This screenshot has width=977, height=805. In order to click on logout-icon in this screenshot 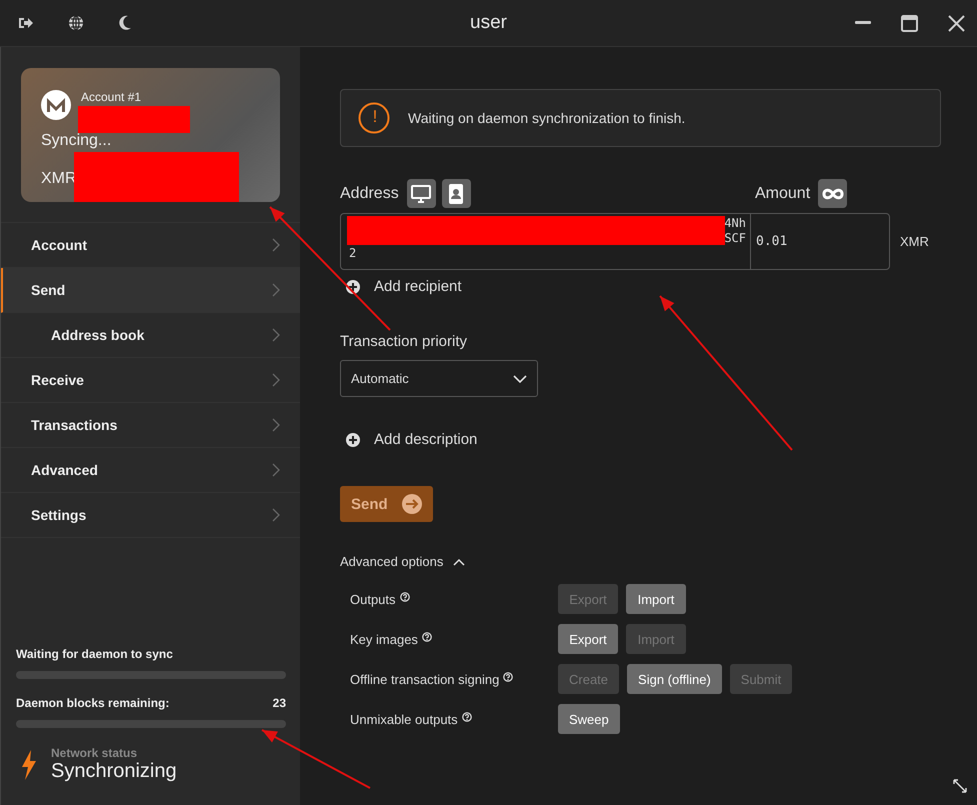, I will do `click(26, 23)`.